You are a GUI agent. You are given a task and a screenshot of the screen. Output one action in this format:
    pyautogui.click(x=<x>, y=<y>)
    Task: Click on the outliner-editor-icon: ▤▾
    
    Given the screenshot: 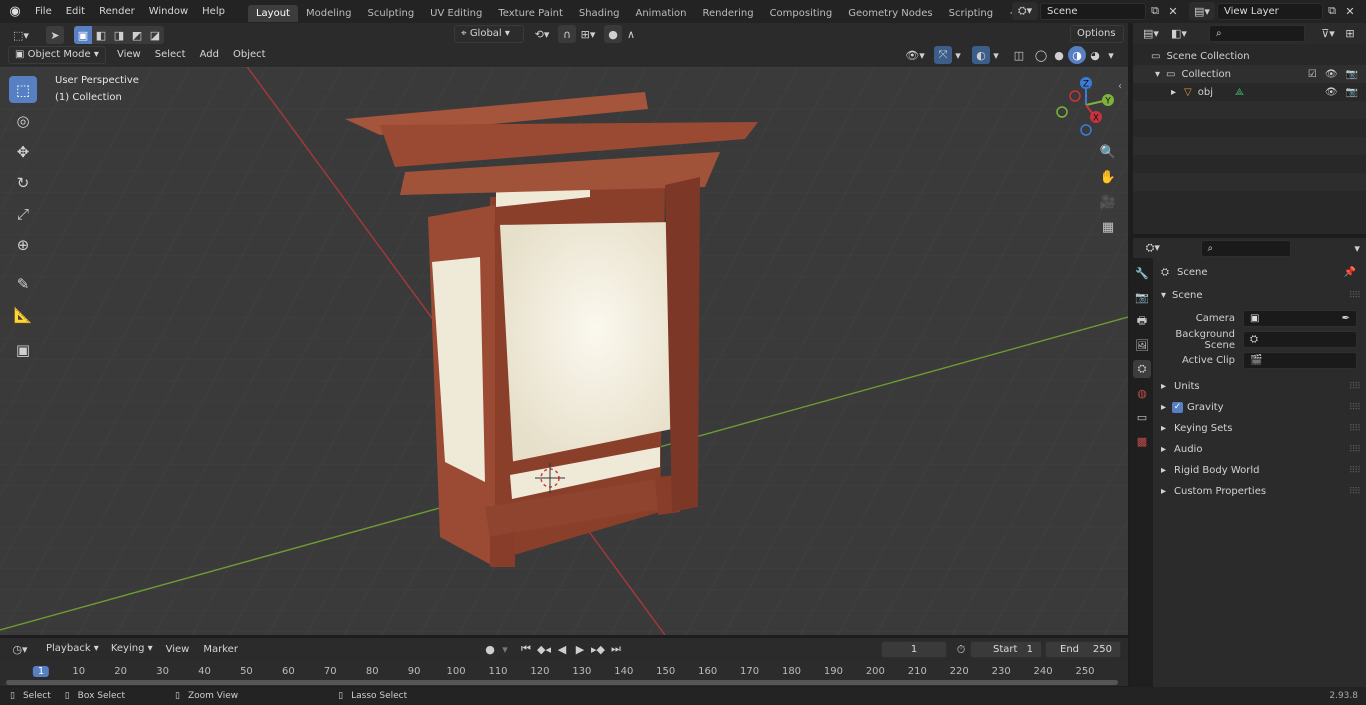 What is the action you would take?
    pyautogui.click(x=1151, y=34)
    